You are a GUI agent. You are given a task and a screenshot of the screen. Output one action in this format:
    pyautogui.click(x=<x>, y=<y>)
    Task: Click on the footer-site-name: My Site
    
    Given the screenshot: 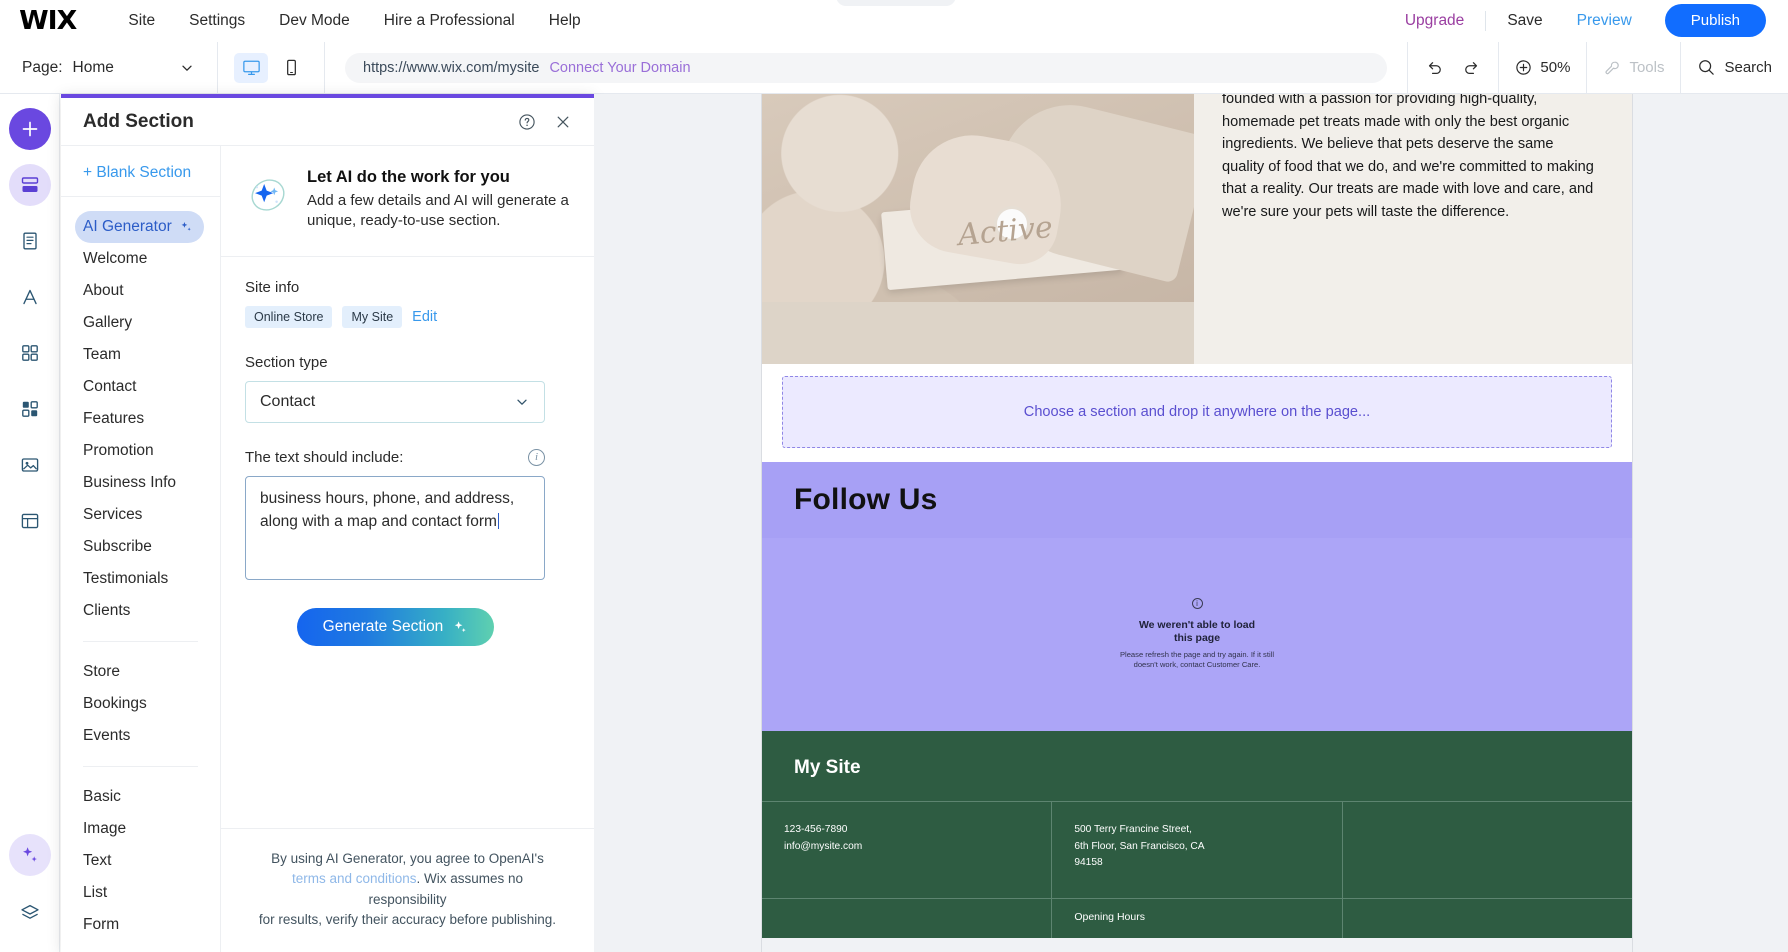 What is the action you would take?
    pyautogui.click(x=827, y=767)
    